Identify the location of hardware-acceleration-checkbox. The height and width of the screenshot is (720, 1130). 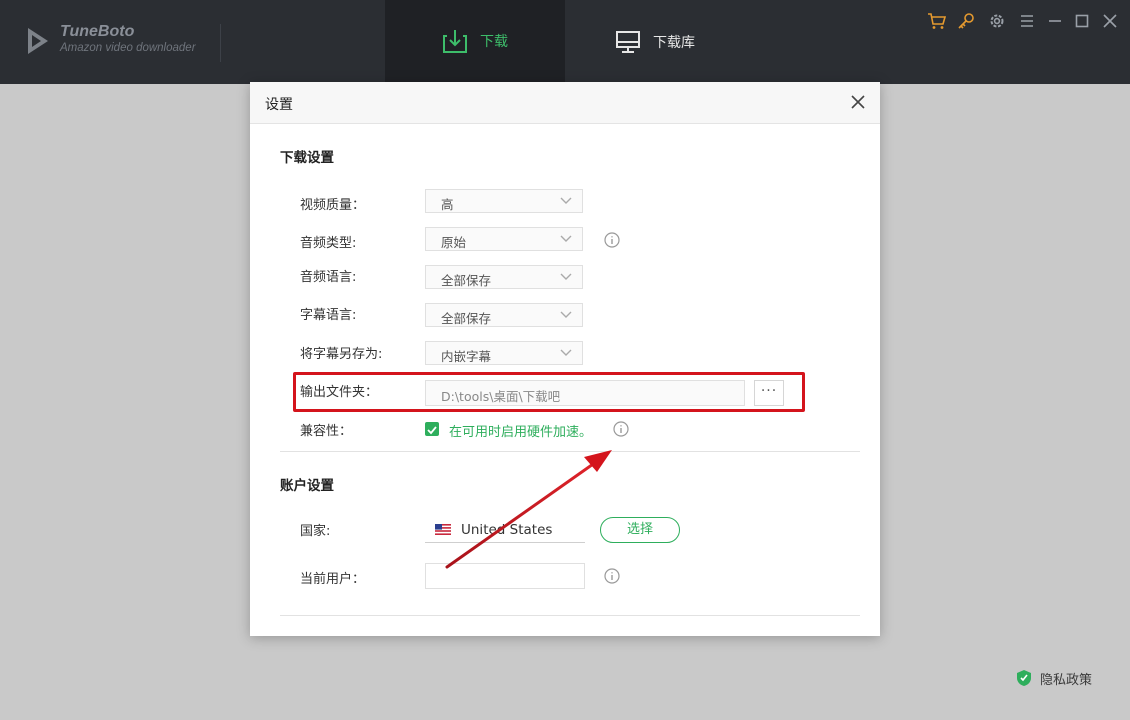
(432, 429).